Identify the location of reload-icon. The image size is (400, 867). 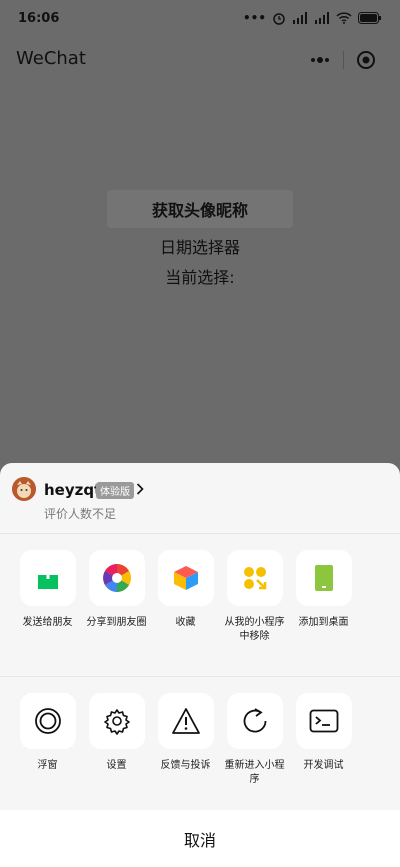
(254, 721).